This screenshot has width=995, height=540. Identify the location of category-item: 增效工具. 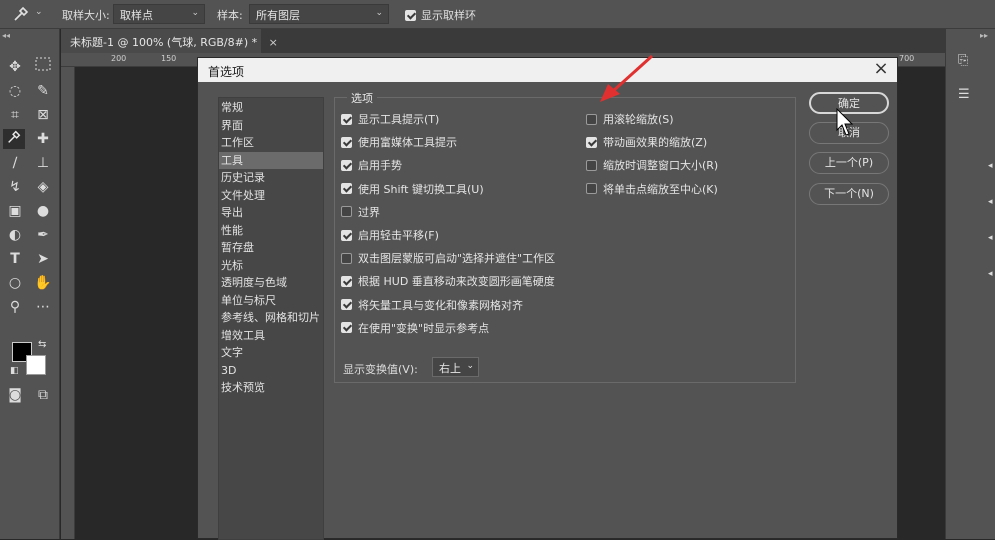
(271, 335).